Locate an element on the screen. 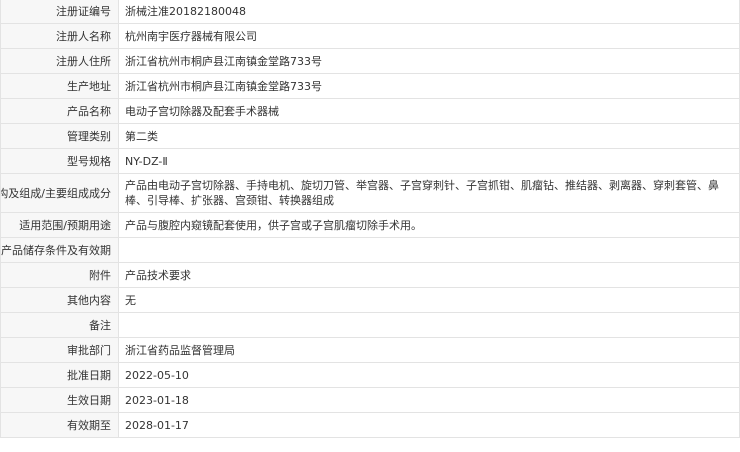 The image size is (740, 452). row-registrant-name: 注册人名称 杭州南宇医疗器械有限公司 is located at coordinates (370, 36).